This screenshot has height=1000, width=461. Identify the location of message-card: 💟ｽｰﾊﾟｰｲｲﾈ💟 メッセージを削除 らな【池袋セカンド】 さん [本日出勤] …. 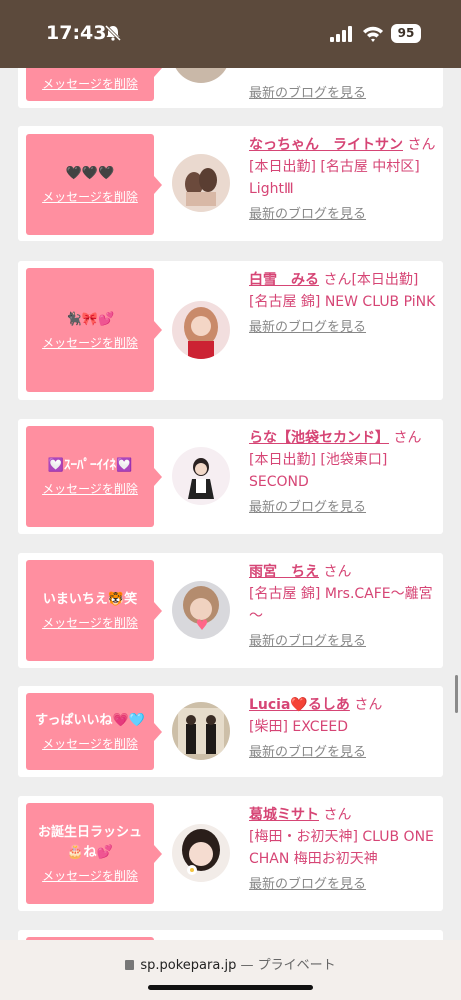
(230, 476).